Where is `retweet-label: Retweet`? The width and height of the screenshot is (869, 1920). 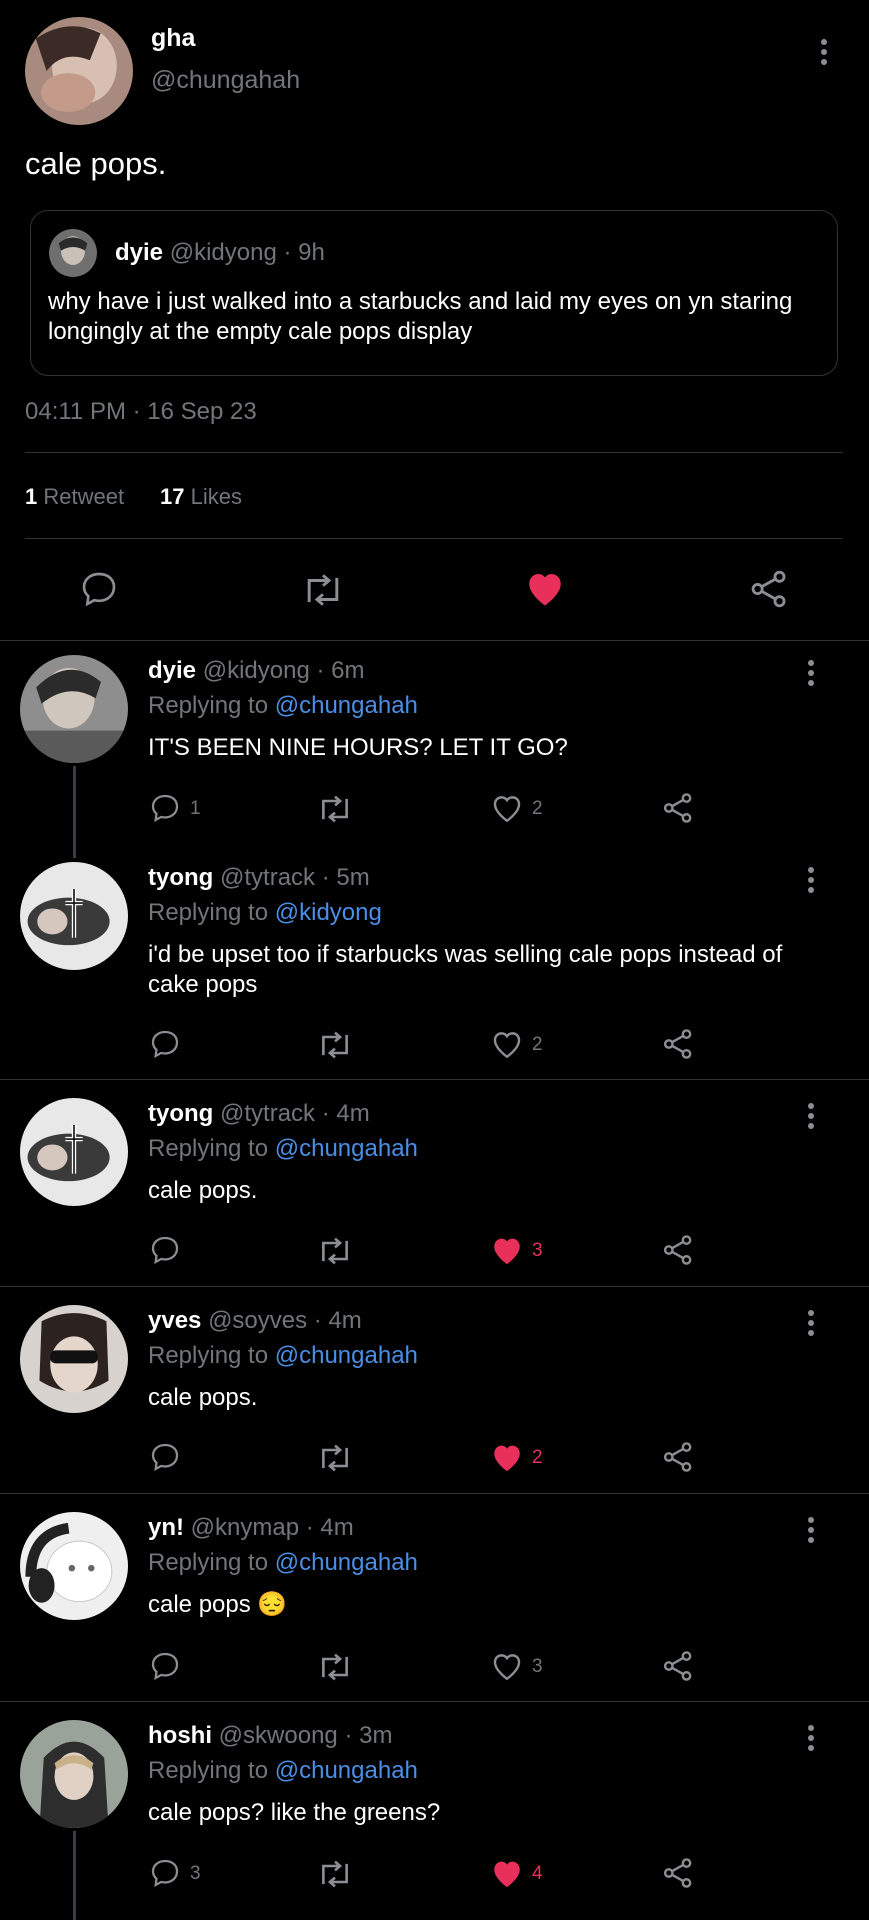 retweet-label: Retweet is located at coordinates (84, 496).